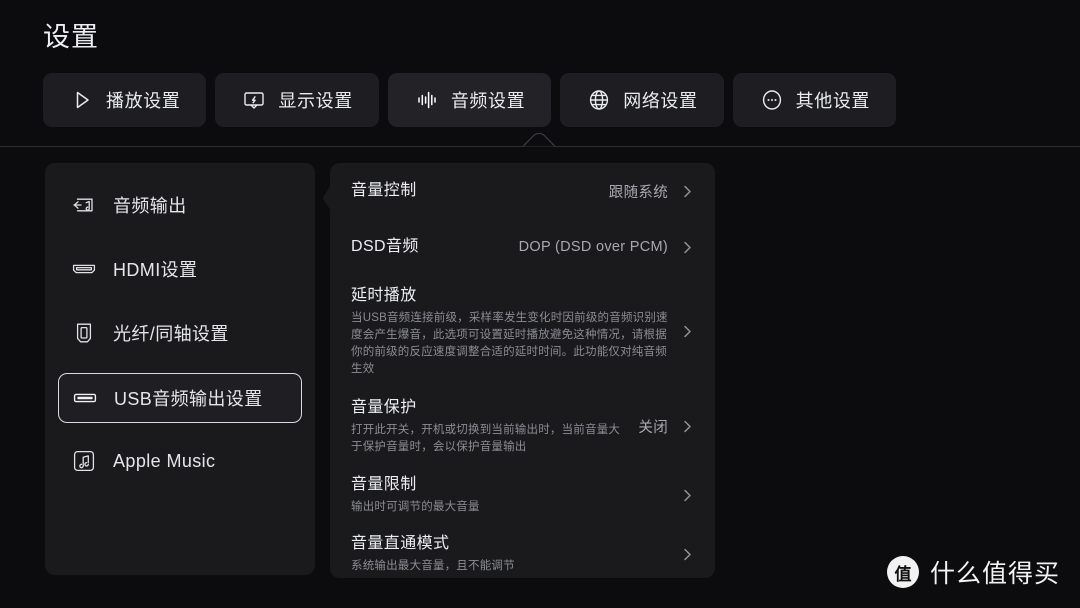 The height and width of the screenshot is (608, 1080). What do you see at coordinates (772, 100) in the screenshot?
I see `ellipsis-circle-icon` at bounding box center [772, 100].